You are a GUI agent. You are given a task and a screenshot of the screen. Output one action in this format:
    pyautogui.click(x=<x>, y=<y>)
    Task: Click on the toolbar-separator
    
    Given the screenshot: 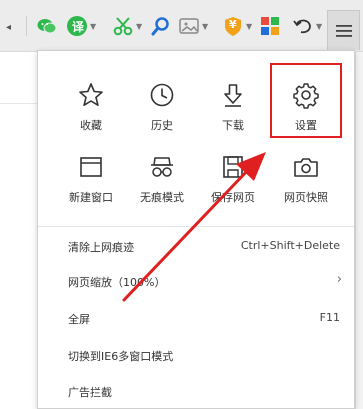 What is the action you would take?
    pyautogui.click(x=26, y=26)
    